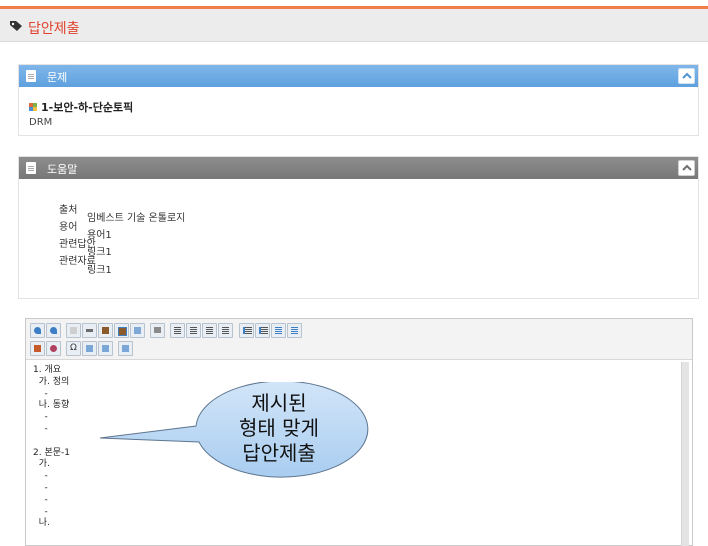 The width and height of the screenshot is (708, 546). I want to click on problem-panel: 문제 1-보안-하-단순토픽 DRM, so click(358, 100).